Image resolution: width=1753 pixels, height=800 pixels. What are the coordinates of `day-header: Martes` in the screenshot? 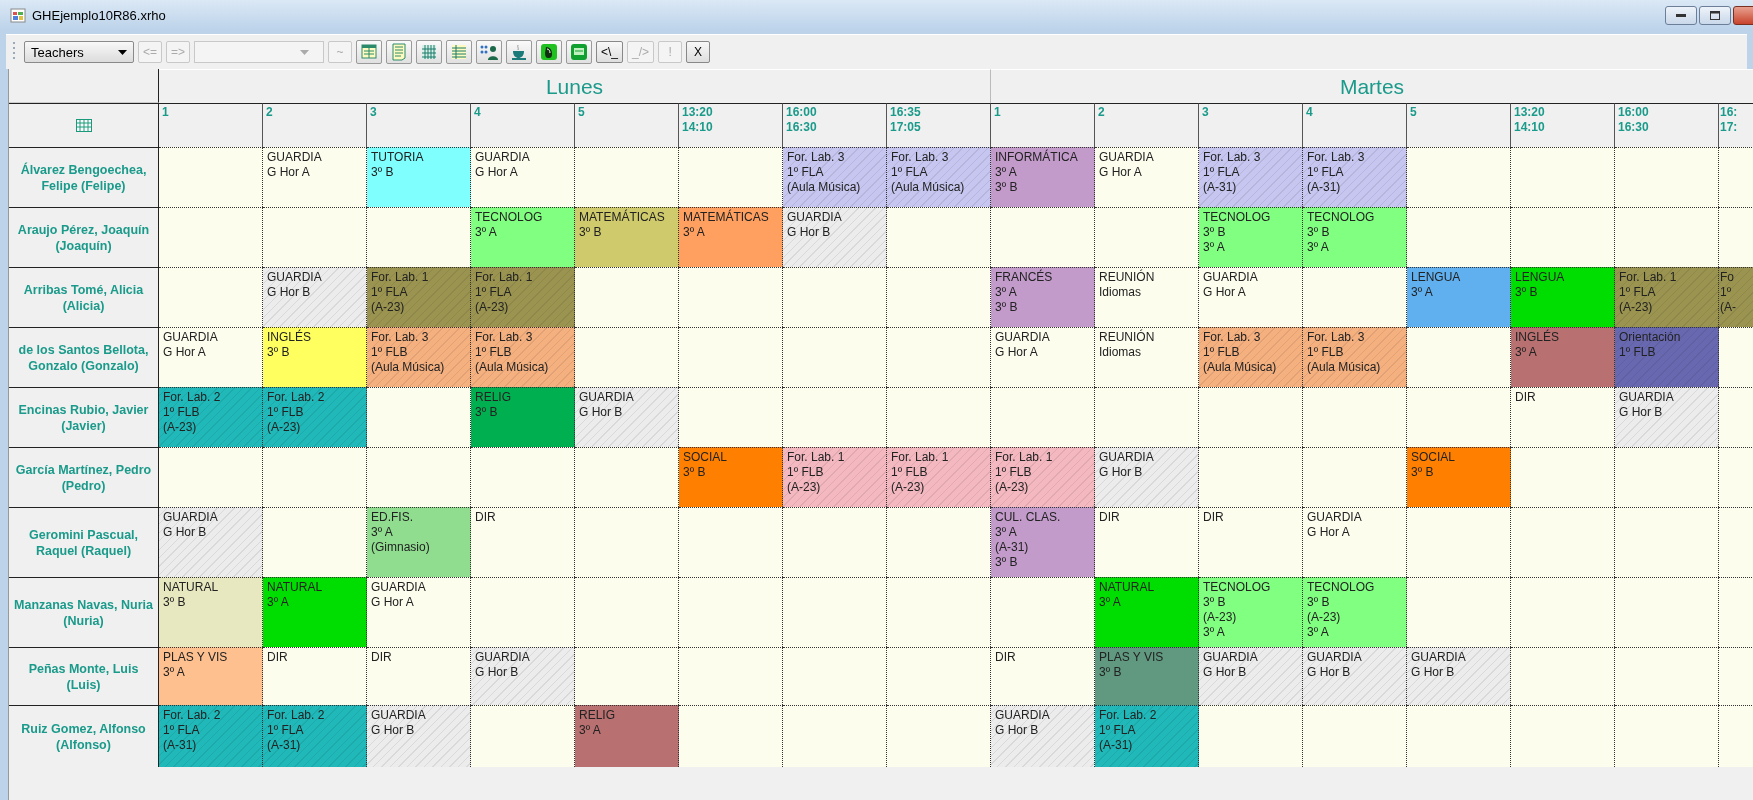 It's located at (1372, 86).